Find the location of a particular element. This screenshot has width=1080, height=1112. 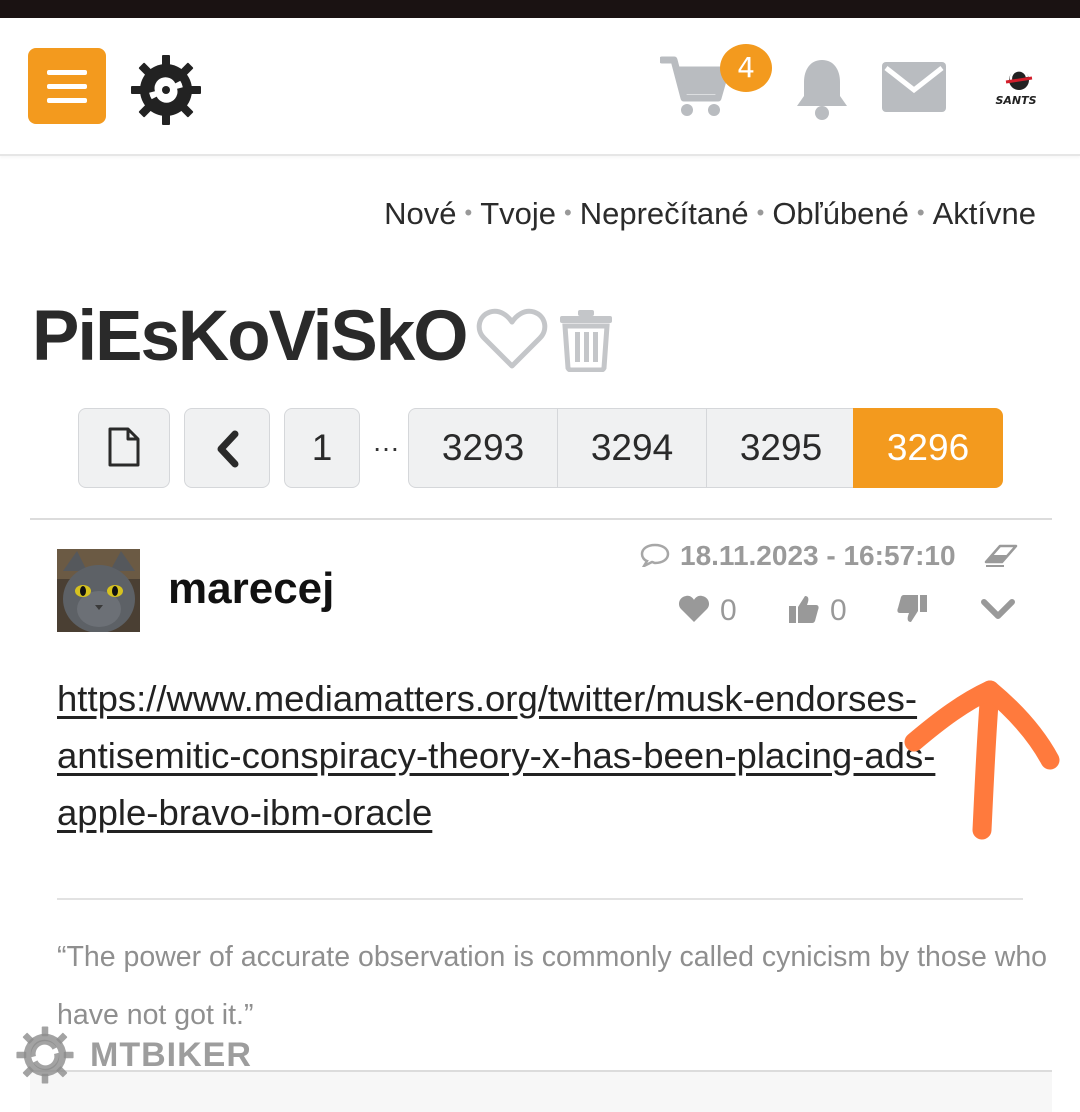

comment-bubble-icon is located at coordinates (655, 555).